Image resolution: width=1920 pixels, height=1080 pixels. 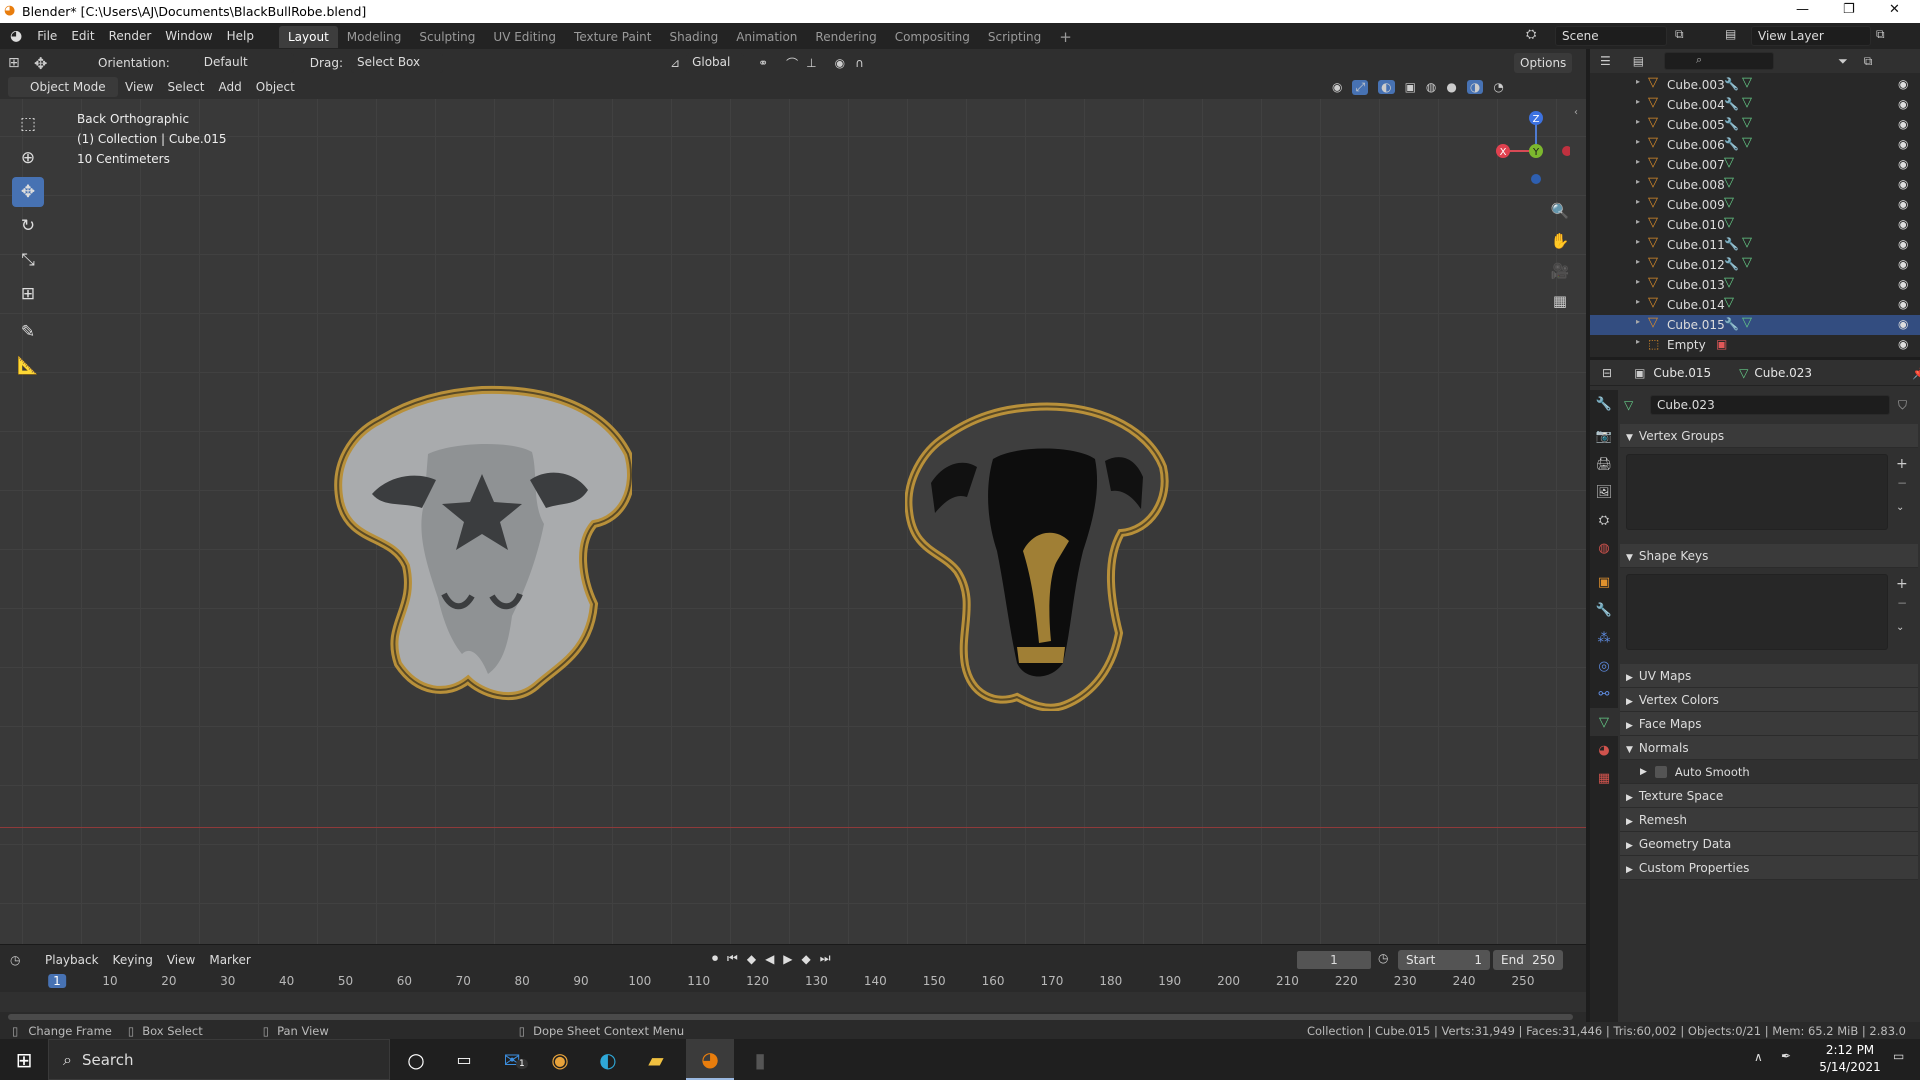 What do you see at coordinates (47, 36) in the screenshot?
I see `menu-file: File` at bounding box center [47, 36].